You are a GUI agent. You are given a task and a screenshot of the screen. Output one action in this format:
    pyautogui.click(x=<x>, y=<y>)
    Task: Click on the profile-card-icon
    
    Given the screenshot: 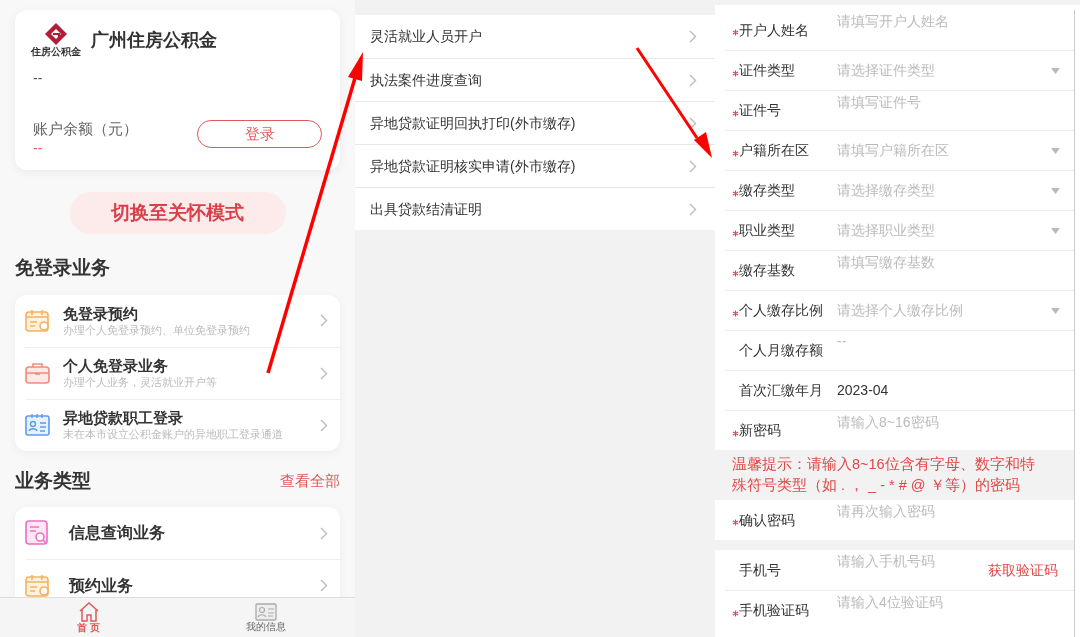 What is the action you would take?
    pyautogui.click(x=266, y=611)
    